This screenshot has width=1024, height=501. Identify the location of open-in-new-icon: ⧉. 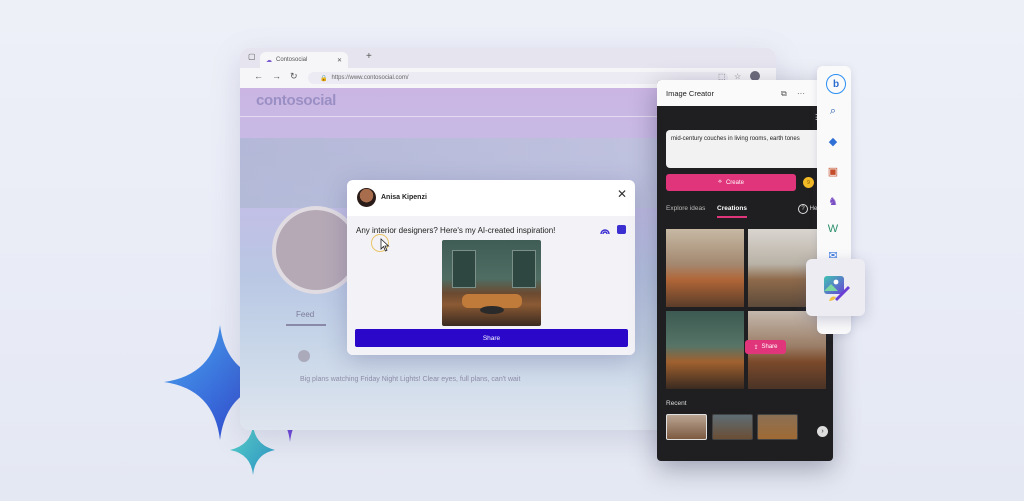
(784, 94).